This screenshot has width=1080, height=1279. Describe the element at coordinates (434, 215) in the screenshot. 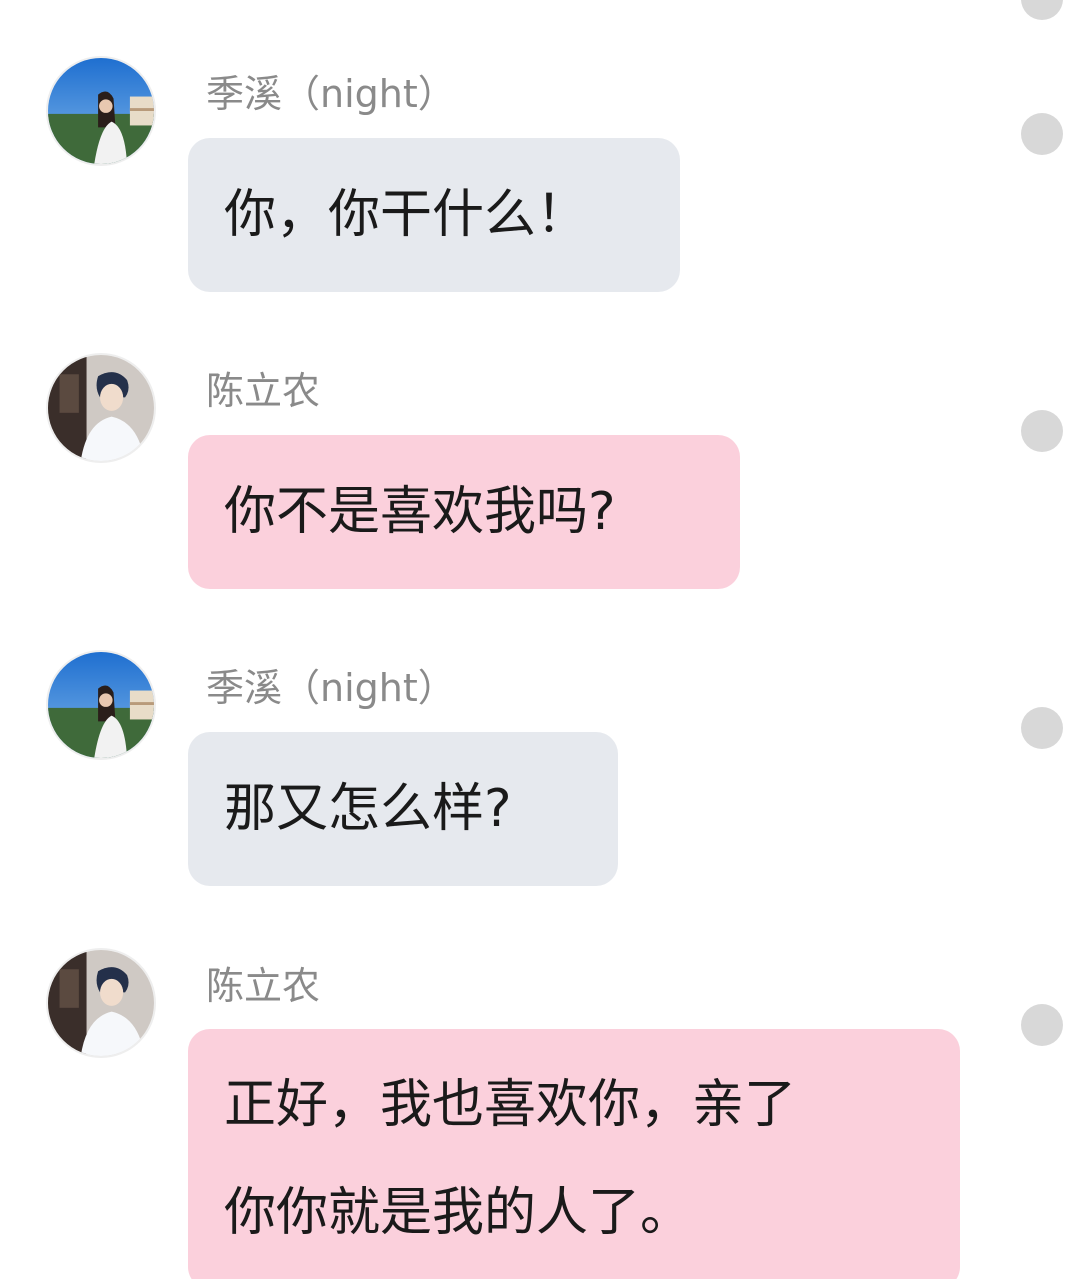

I see `message-bubble: 你，你干什么！` at that location.